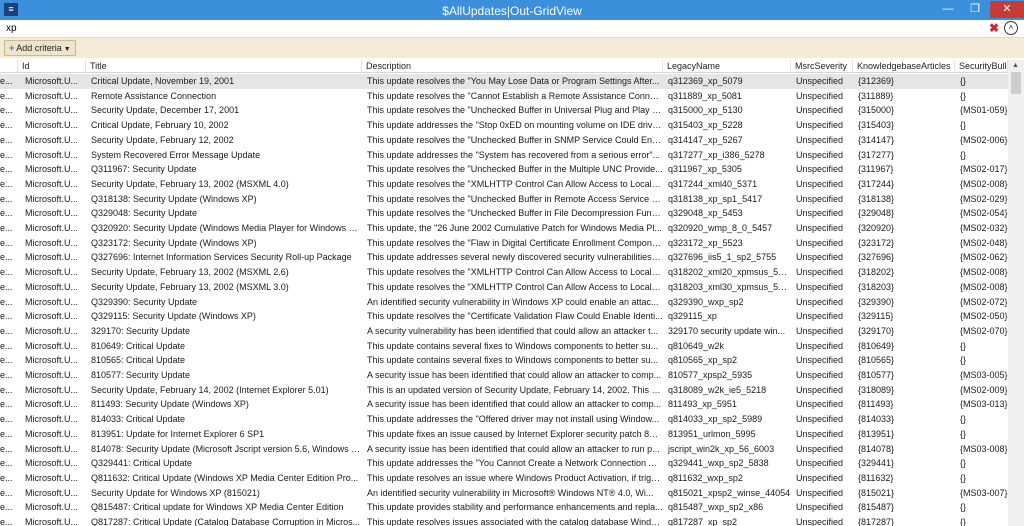  What do you see at coordinates (876, 286) in the screenshot?
I see `cell-kb-articles: {318203}` at bounding box center [876, 286].